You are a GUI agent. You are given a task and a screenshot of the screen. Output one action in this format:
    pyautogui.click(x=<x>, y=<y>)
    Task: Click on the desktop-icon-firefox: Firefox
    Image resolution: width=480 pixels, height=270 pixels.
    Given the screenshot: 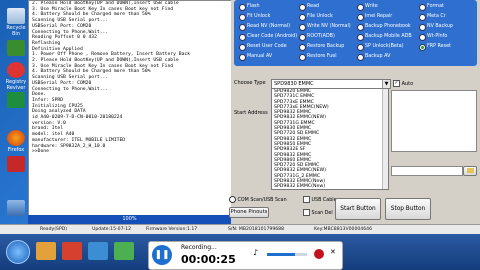 What is the action you would take?
    pyautogui.click(x=16, y=141)
    